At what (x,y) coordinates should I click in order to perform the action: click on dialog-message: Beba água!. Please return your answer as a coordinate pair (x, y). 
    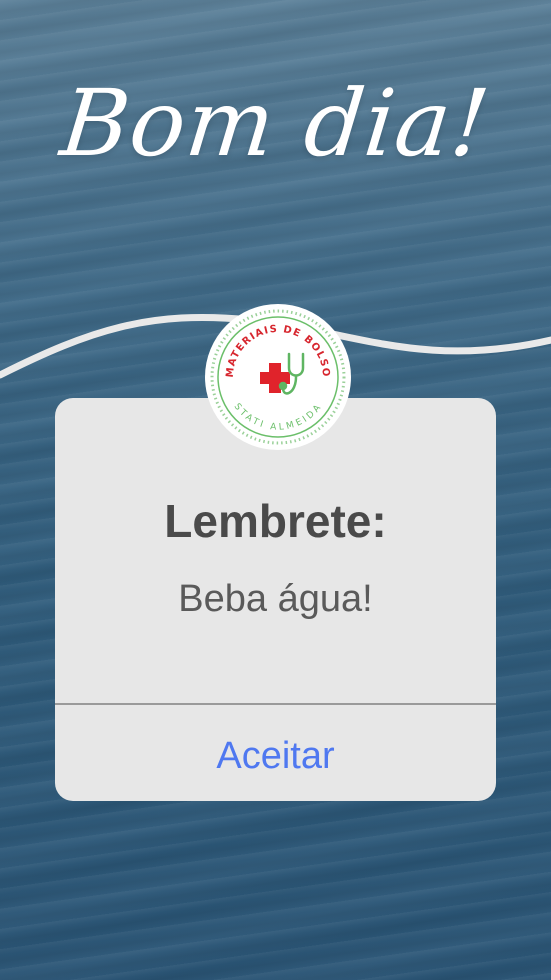
    Looking at the image, I should click on (275, 599).